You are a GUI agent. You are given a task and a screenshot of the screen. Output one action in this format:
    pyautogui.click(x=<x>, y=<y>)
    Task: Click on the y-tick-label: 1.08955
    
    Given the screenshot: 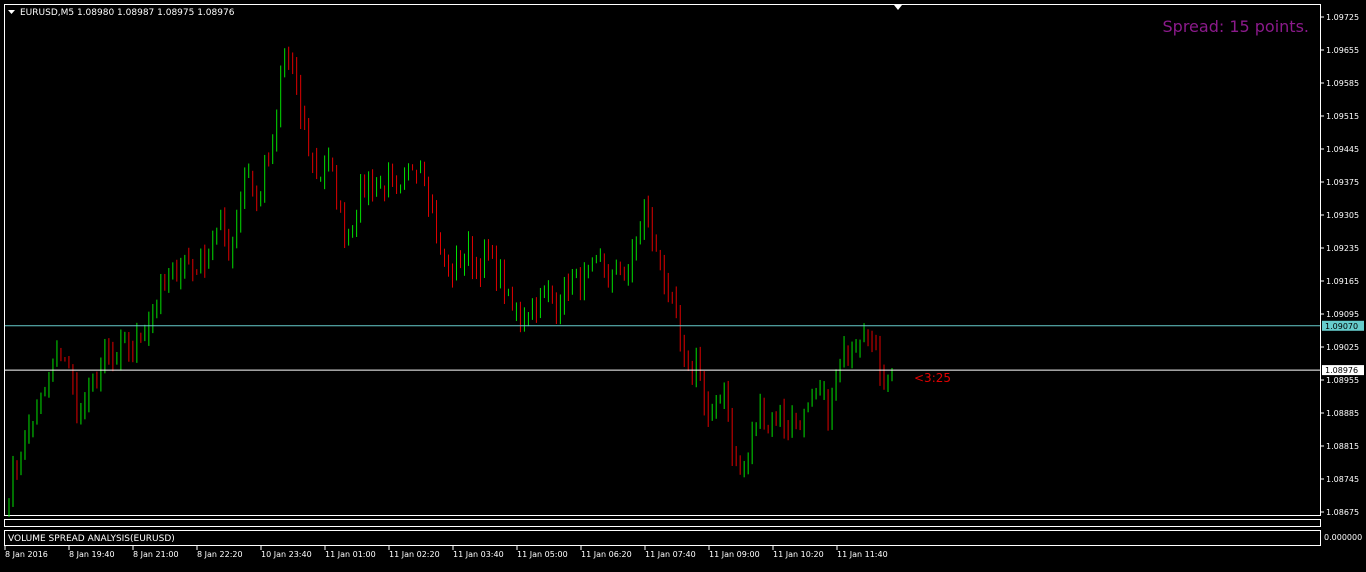 What is the action you would take?
    pyautogui.click(x=1342, y=380)
    